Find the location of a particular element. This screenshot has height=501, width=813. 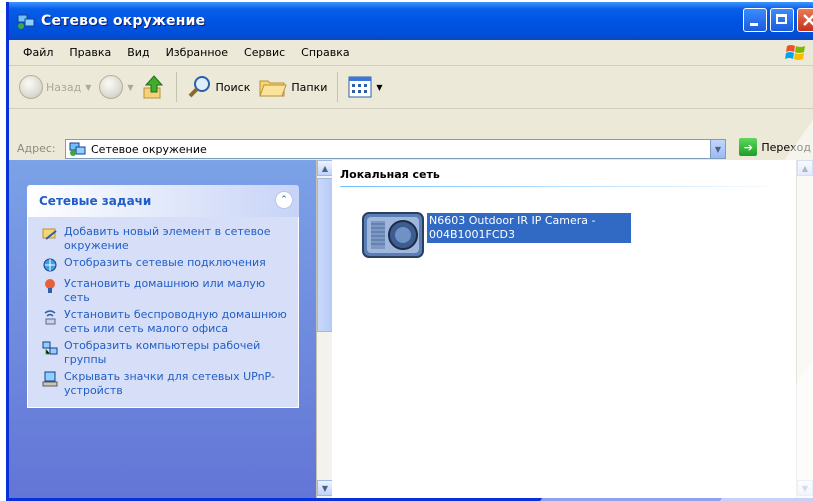

network-camera-icon is located at coordinates (393, 235).